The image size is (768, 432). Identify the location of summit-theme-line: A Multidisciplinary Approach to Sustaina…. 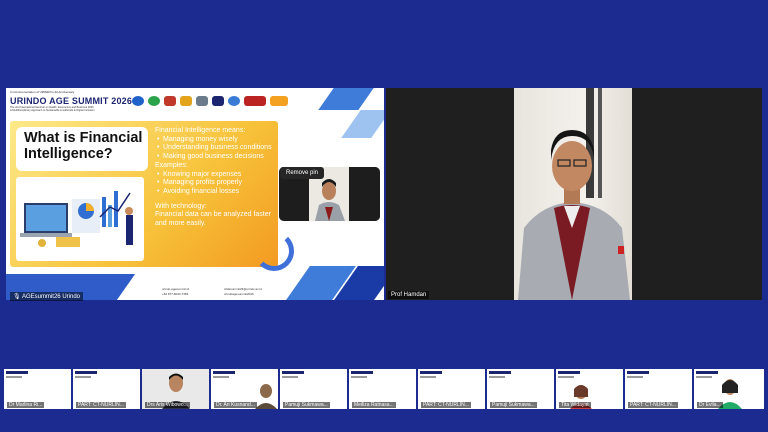
(52, 111).